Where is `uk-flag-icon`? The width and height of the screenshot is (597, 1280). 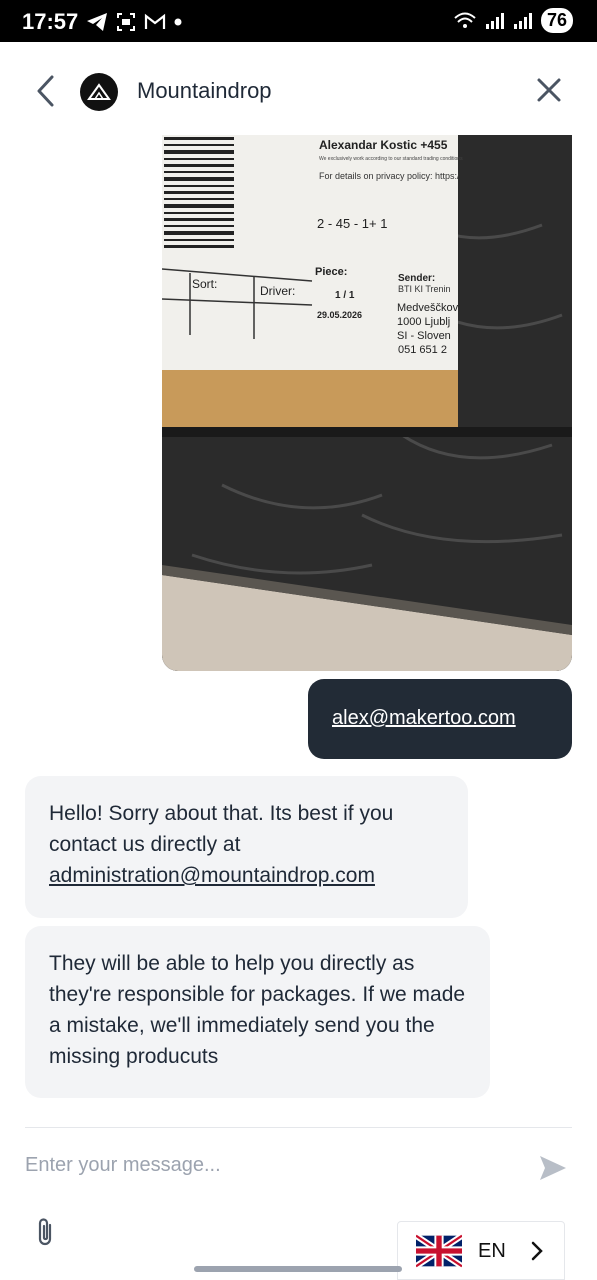 uk-flag-icon is located at coordinates (439, 1251).